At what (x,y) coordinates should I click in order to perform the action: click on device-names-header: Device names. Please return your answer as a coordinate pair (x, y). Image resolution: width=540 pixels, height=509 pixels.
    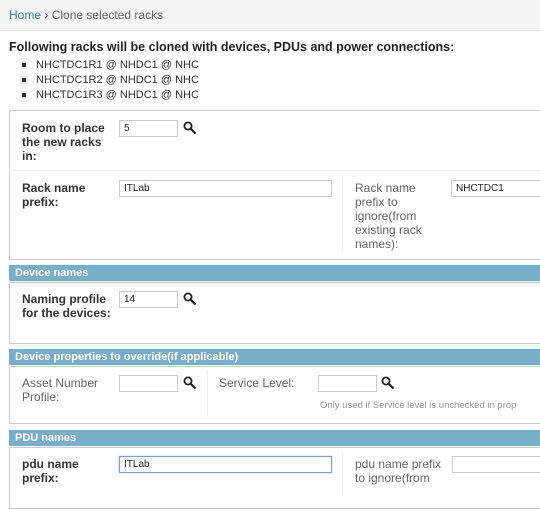
    Looking at the image, I should click on (274, 273).